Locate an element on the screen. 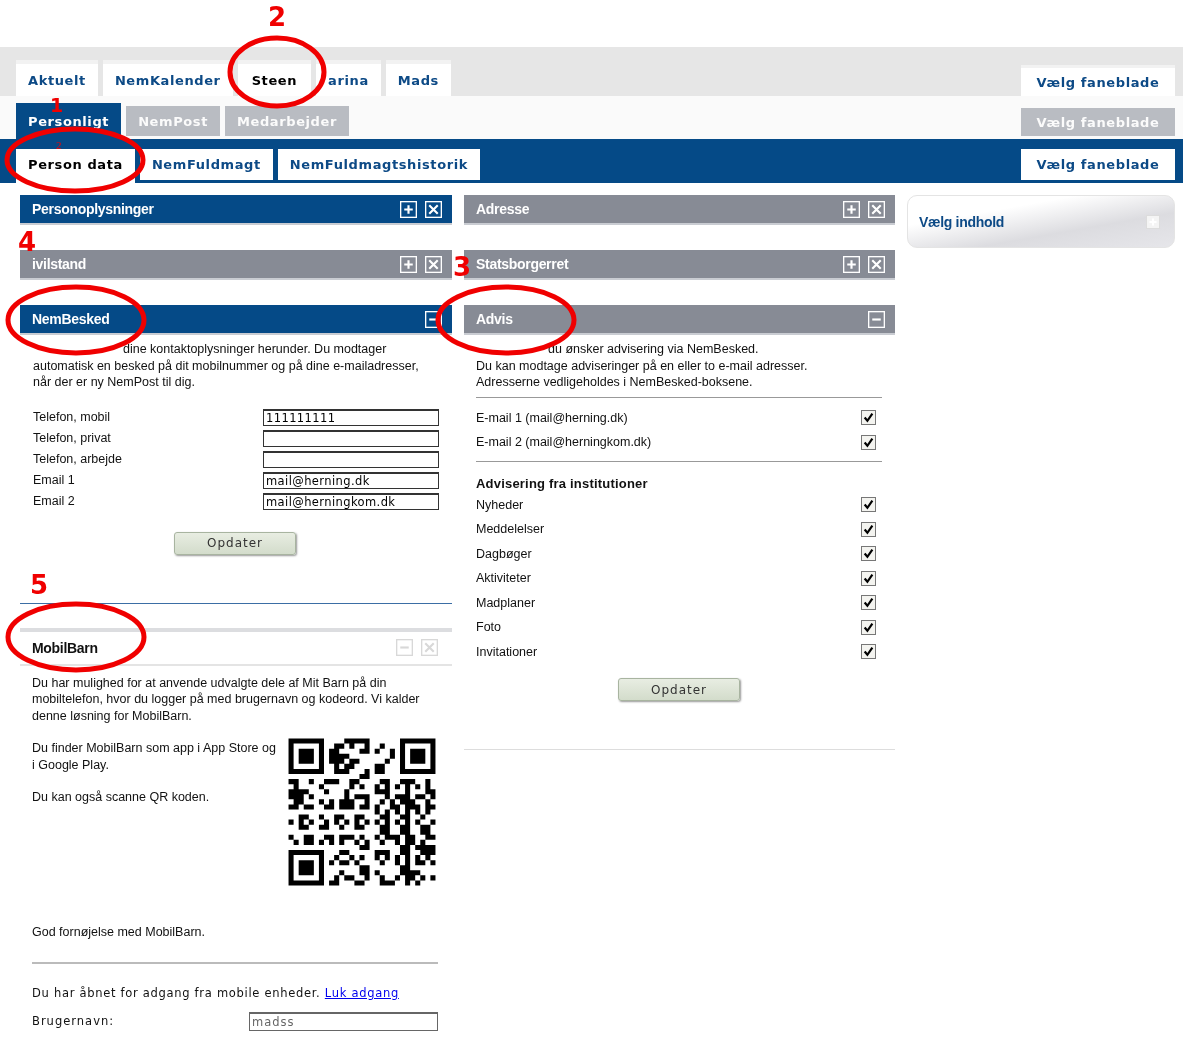  tab: NemKalender is located at coordinates (167, 78).